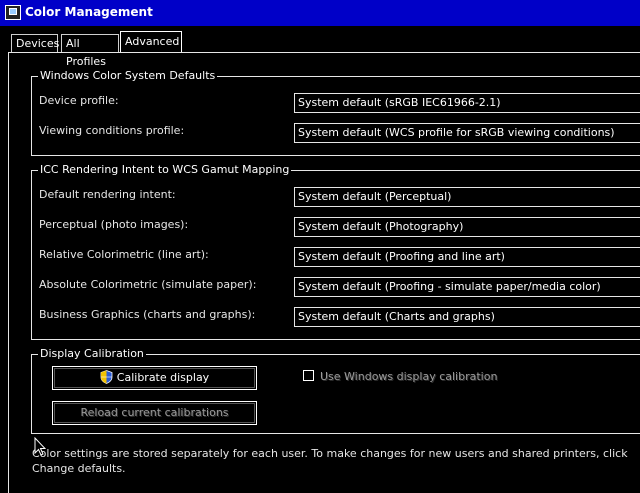 This screenshot has height=493, width=640. What do you see at coordinates (148, 284) in the screenshot?
I see `absolute-colorimetric-label: Absolute Colorimetric (simulate paper):` at bounding box center [148, 284].